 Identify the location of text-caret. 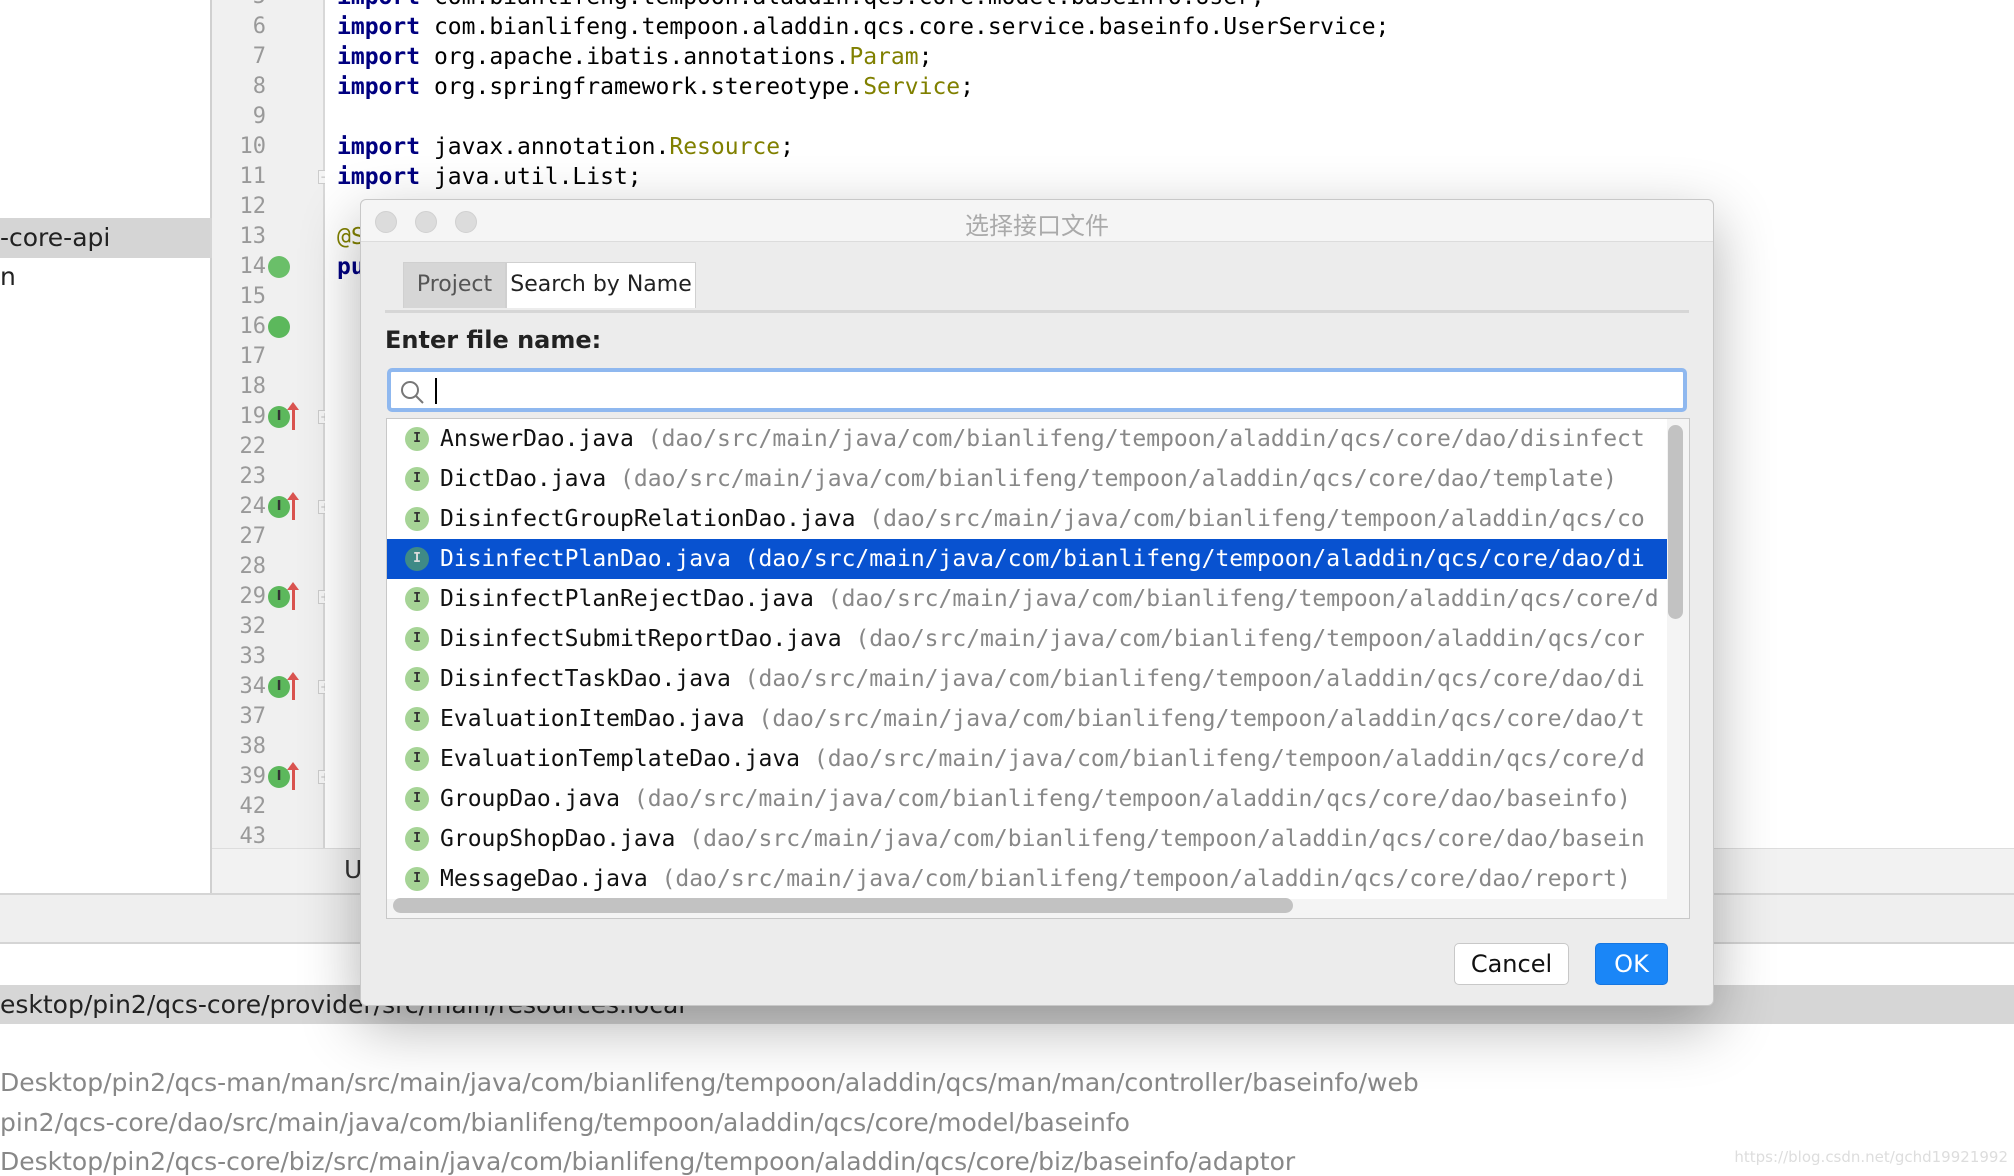
(436, 391).